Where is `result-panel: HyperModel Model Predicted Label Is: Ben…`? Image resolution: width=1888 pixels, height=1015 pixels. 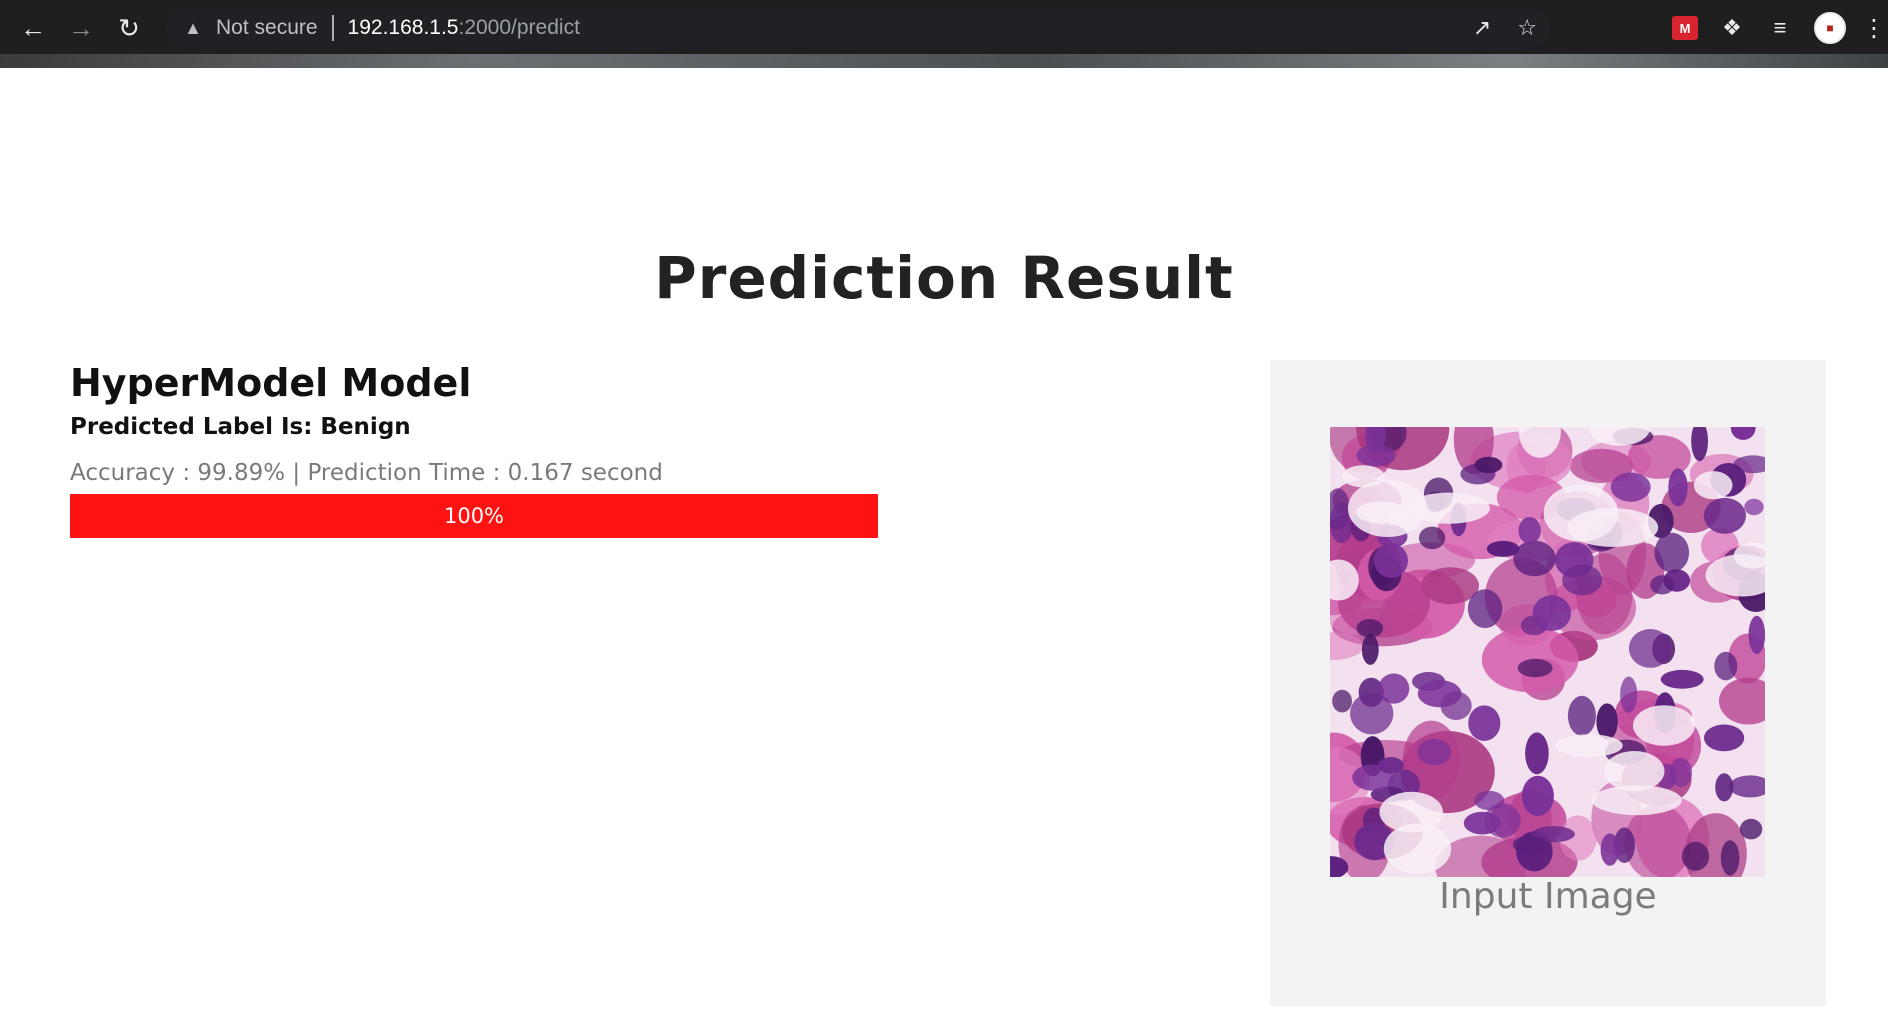 result-panel: HyperModel Model Predicted Label Is: Ben… is located at coordinates (475, 449).